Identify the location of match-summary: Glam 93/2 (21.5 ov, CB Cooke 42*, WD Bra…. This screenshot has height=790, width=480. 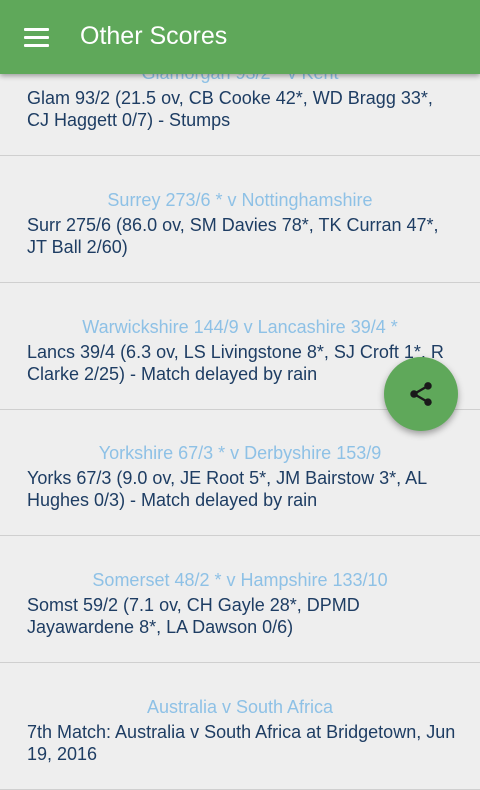
(230, 109).